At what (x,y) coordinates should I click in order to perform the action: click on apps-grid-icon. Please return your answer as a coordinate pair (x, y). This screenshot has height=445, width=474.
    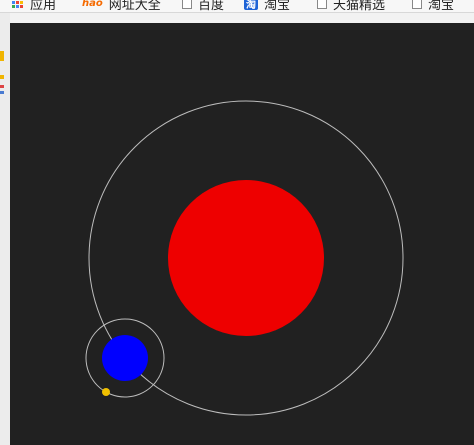
    Looking at the image, I should click on (18, 4).